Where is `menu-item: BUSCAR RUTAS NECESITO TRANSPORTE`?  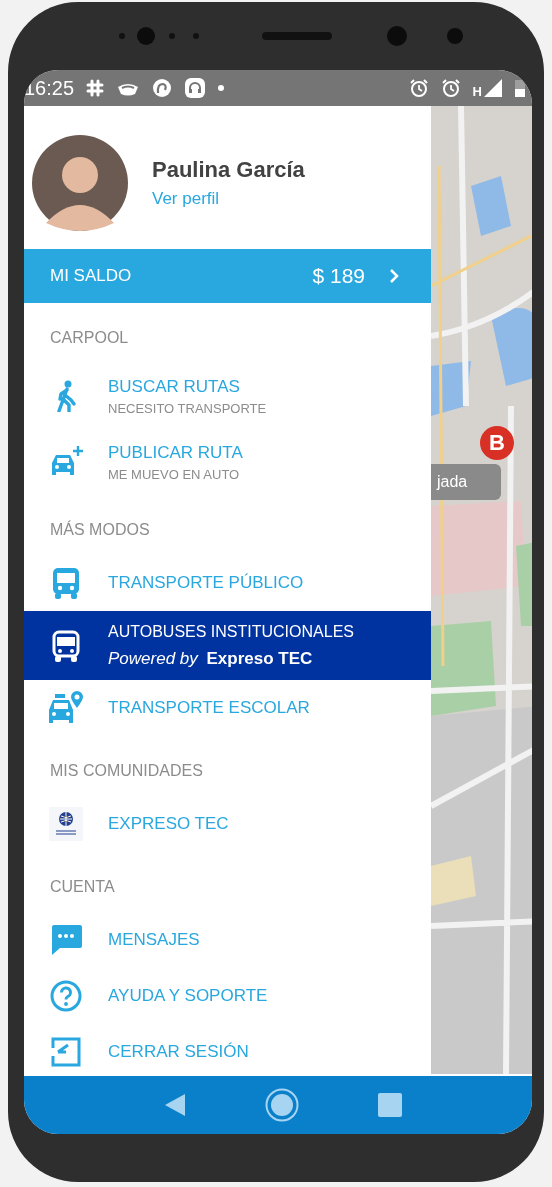
menu-item: BUSCAR RUTAS NECESITO TRANSPORTE is located at coordinates (227, 396).